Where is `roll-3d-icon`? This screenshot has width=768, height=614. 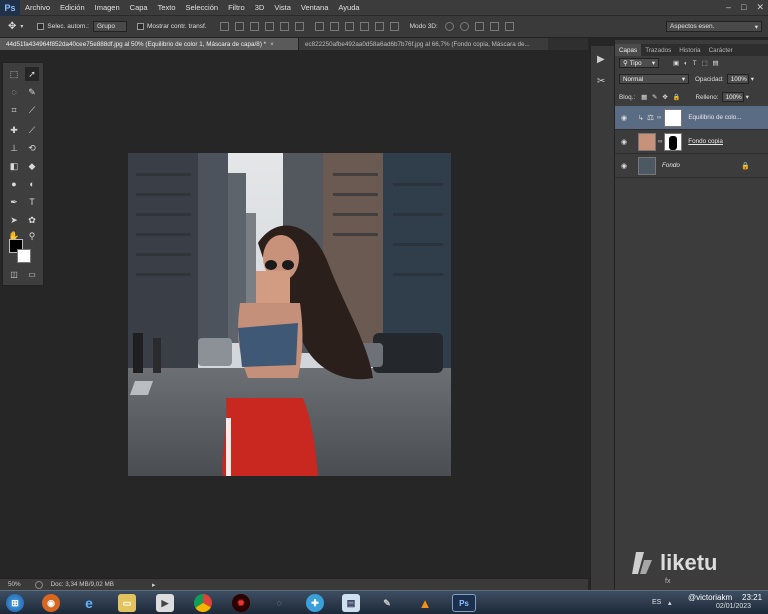
roll-3d-icon is located at coordinates (464, 26).